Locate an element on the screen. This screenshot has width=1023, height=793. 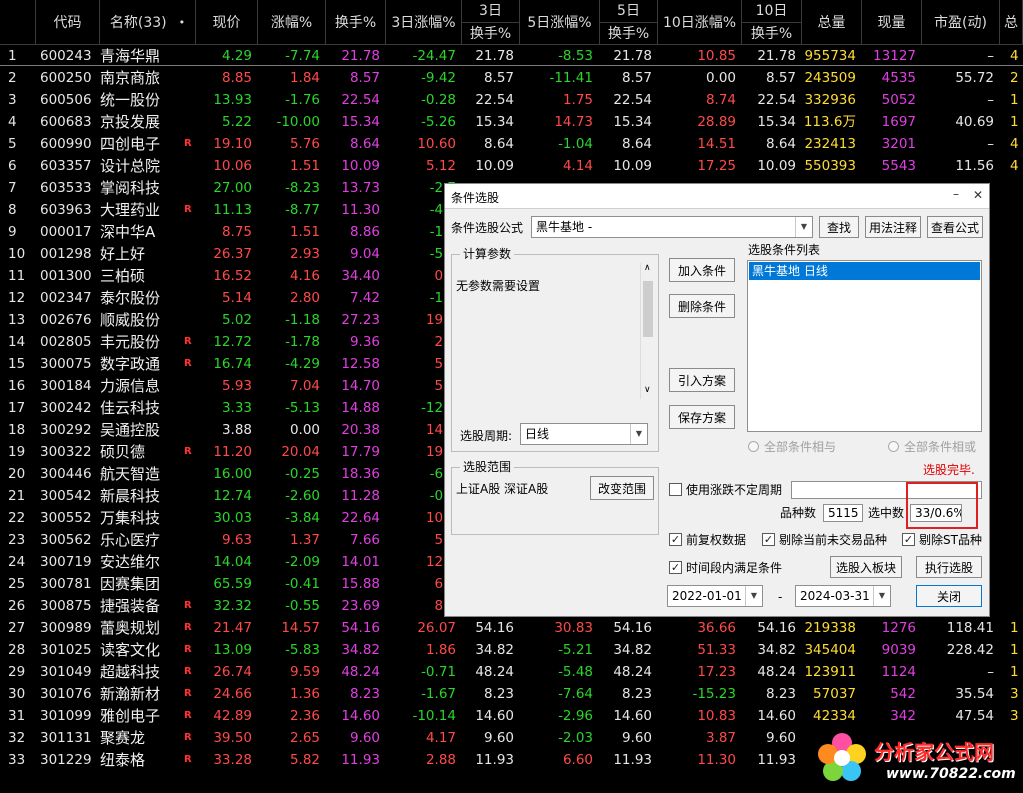
pe-ratio: 55.72 is located at coordinates (974, 78).